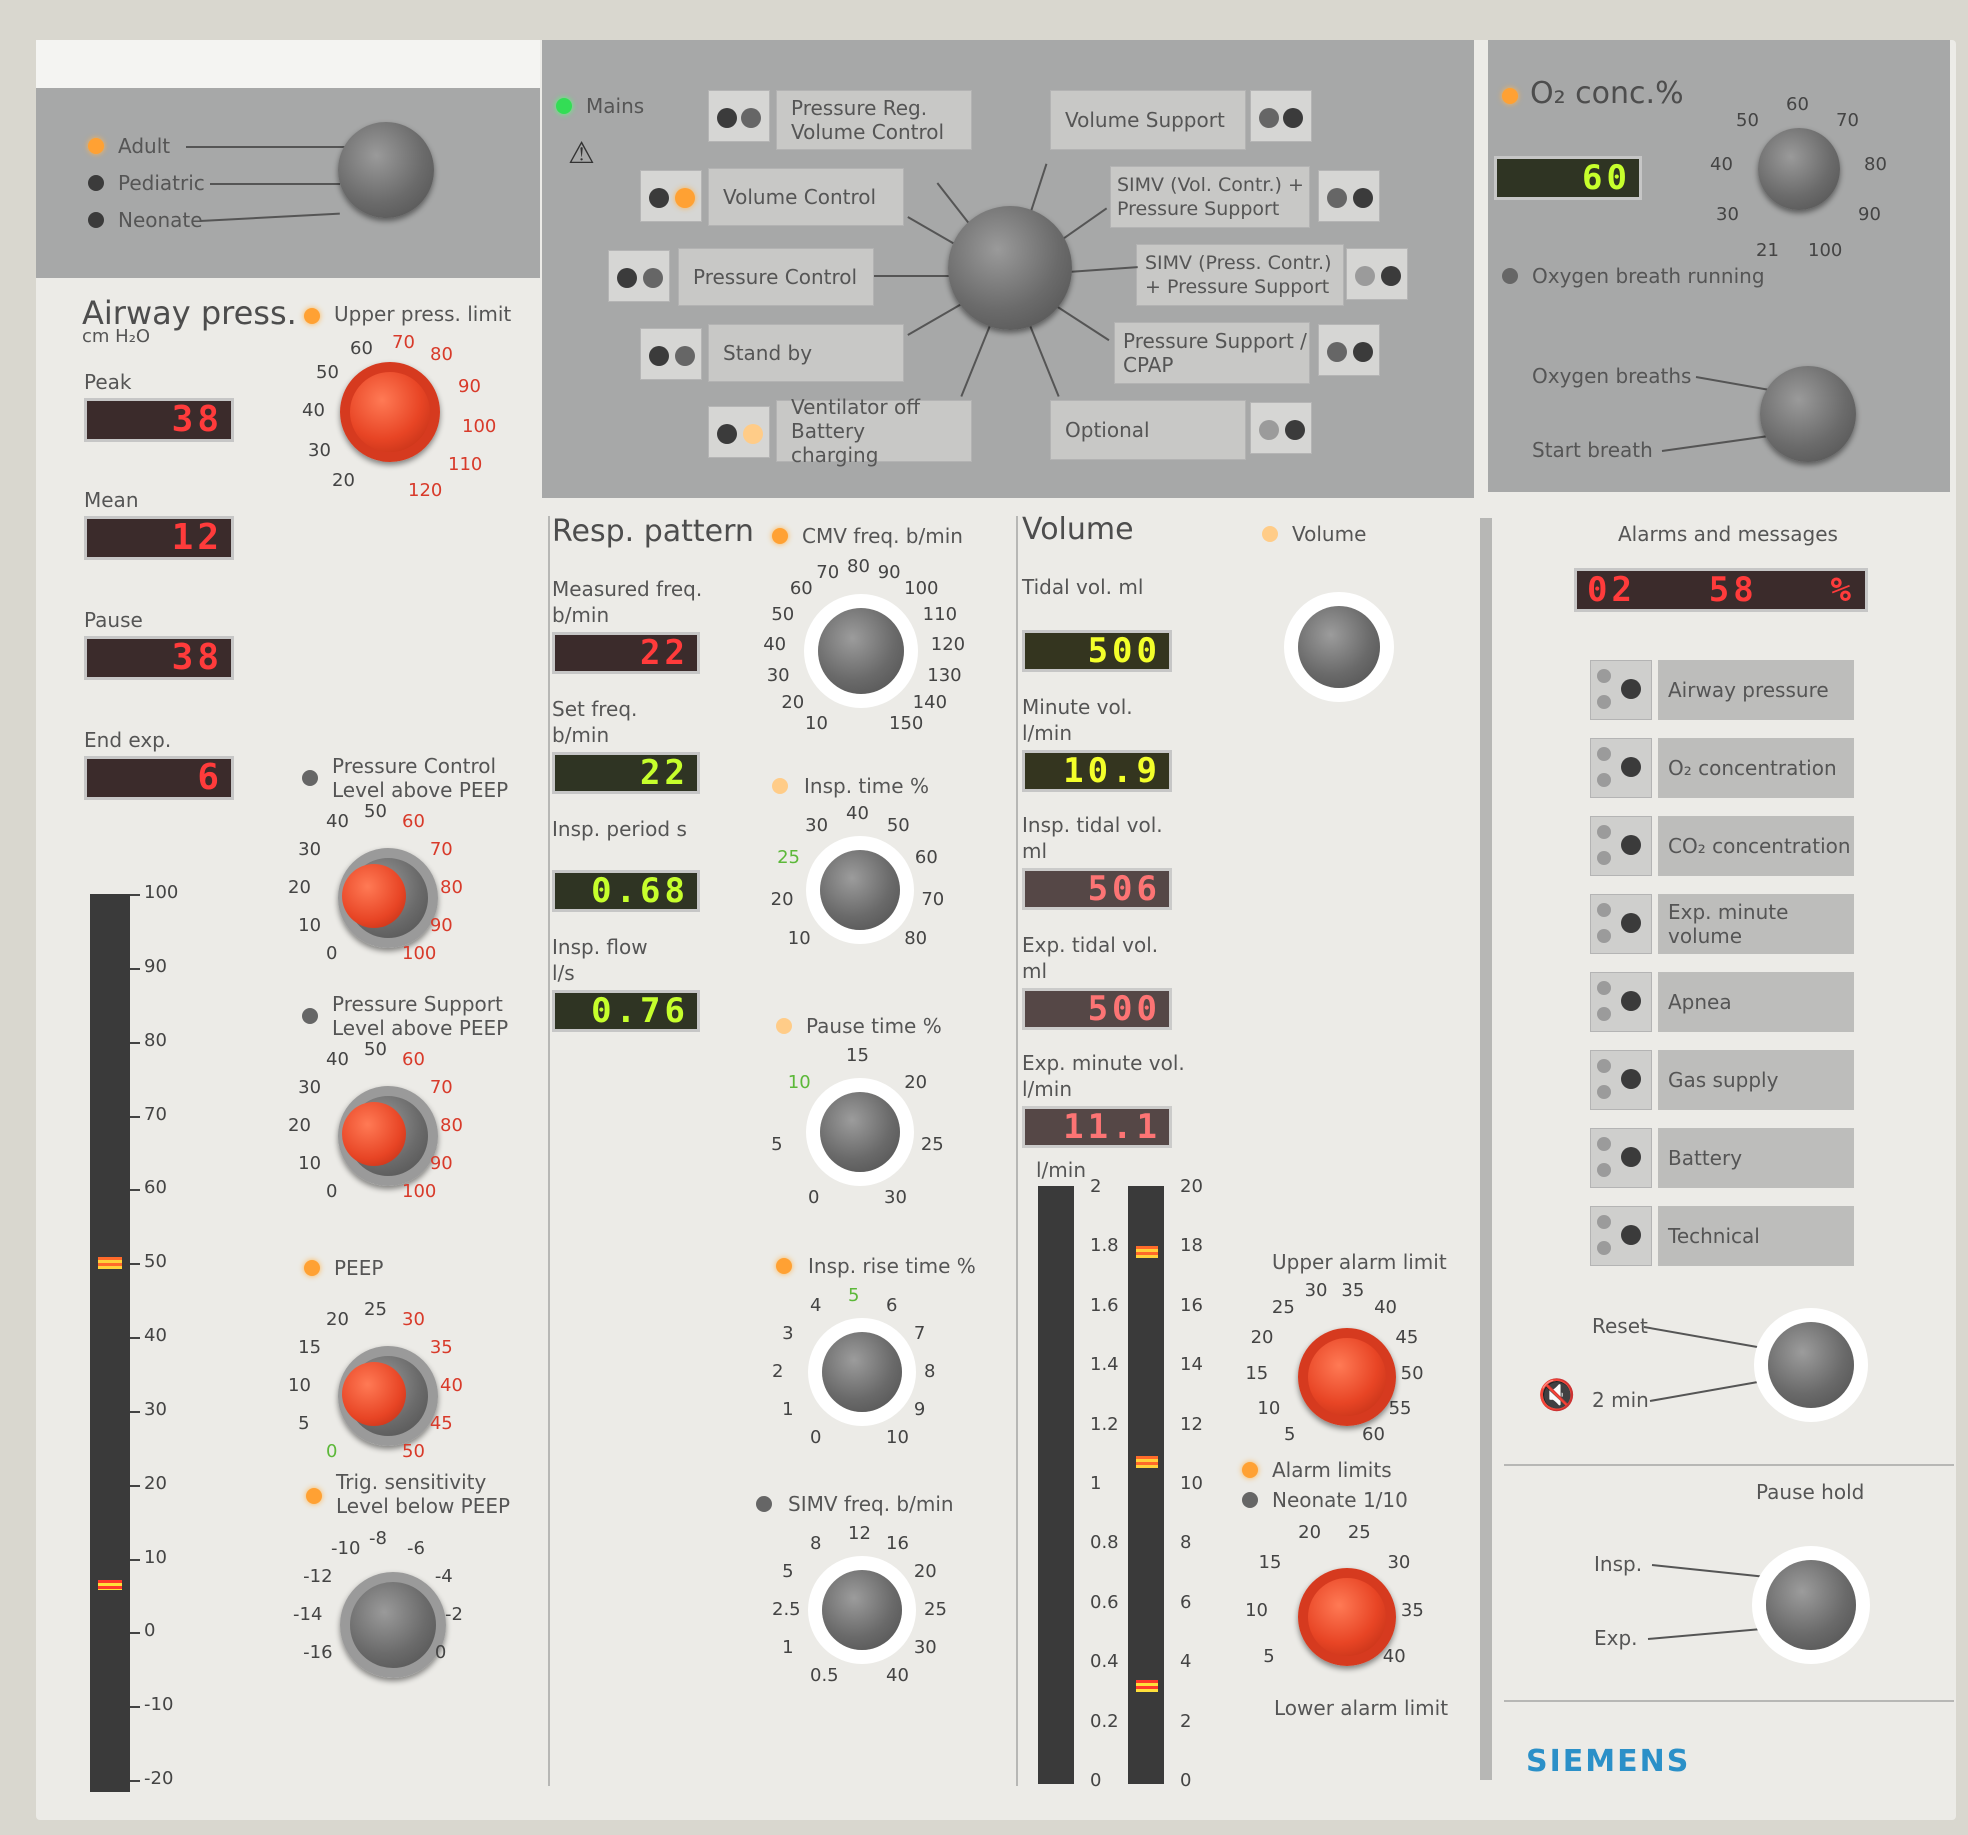 This screenshot has width=1968, height=1835. I want to click on flow-unit-label: l/min, so click(1061, 1170).